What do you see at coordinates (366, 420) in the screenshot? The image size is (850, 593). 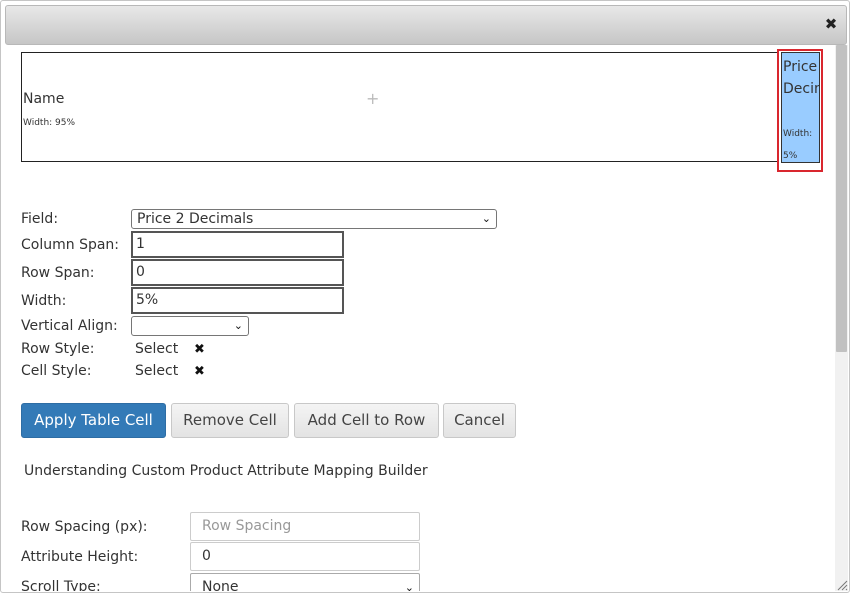 I see `add-cell-to-row-button: Add Cell to Row` at bounding box center [366, 420].